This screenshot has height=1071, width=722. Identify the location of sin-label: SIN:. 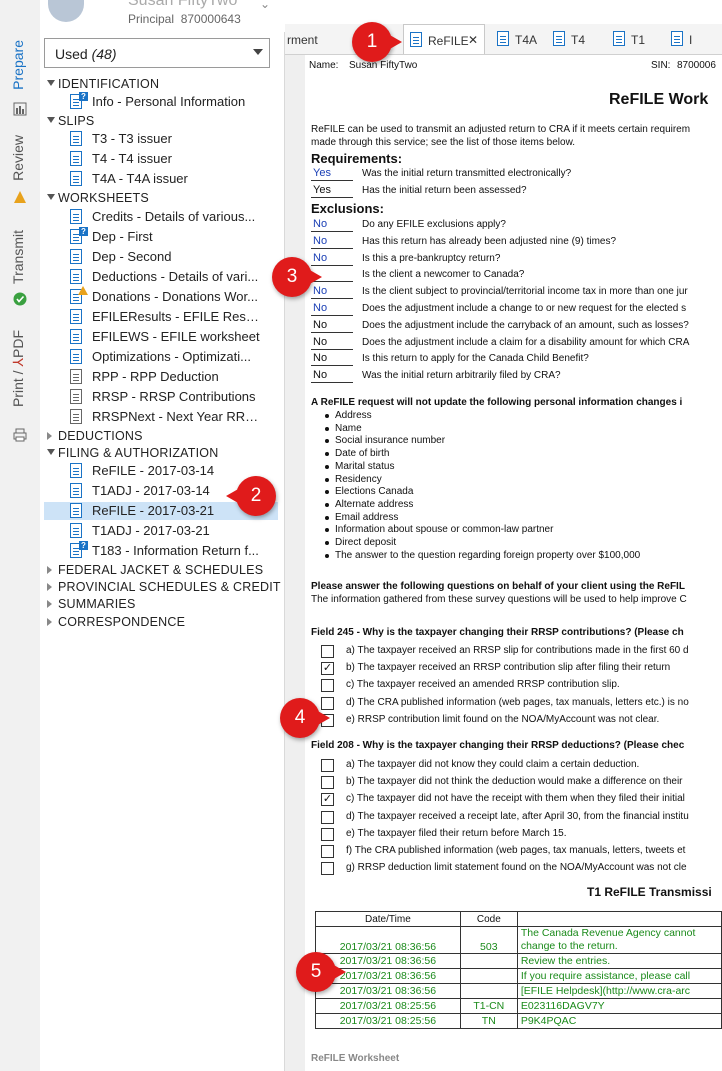
(661, 65).